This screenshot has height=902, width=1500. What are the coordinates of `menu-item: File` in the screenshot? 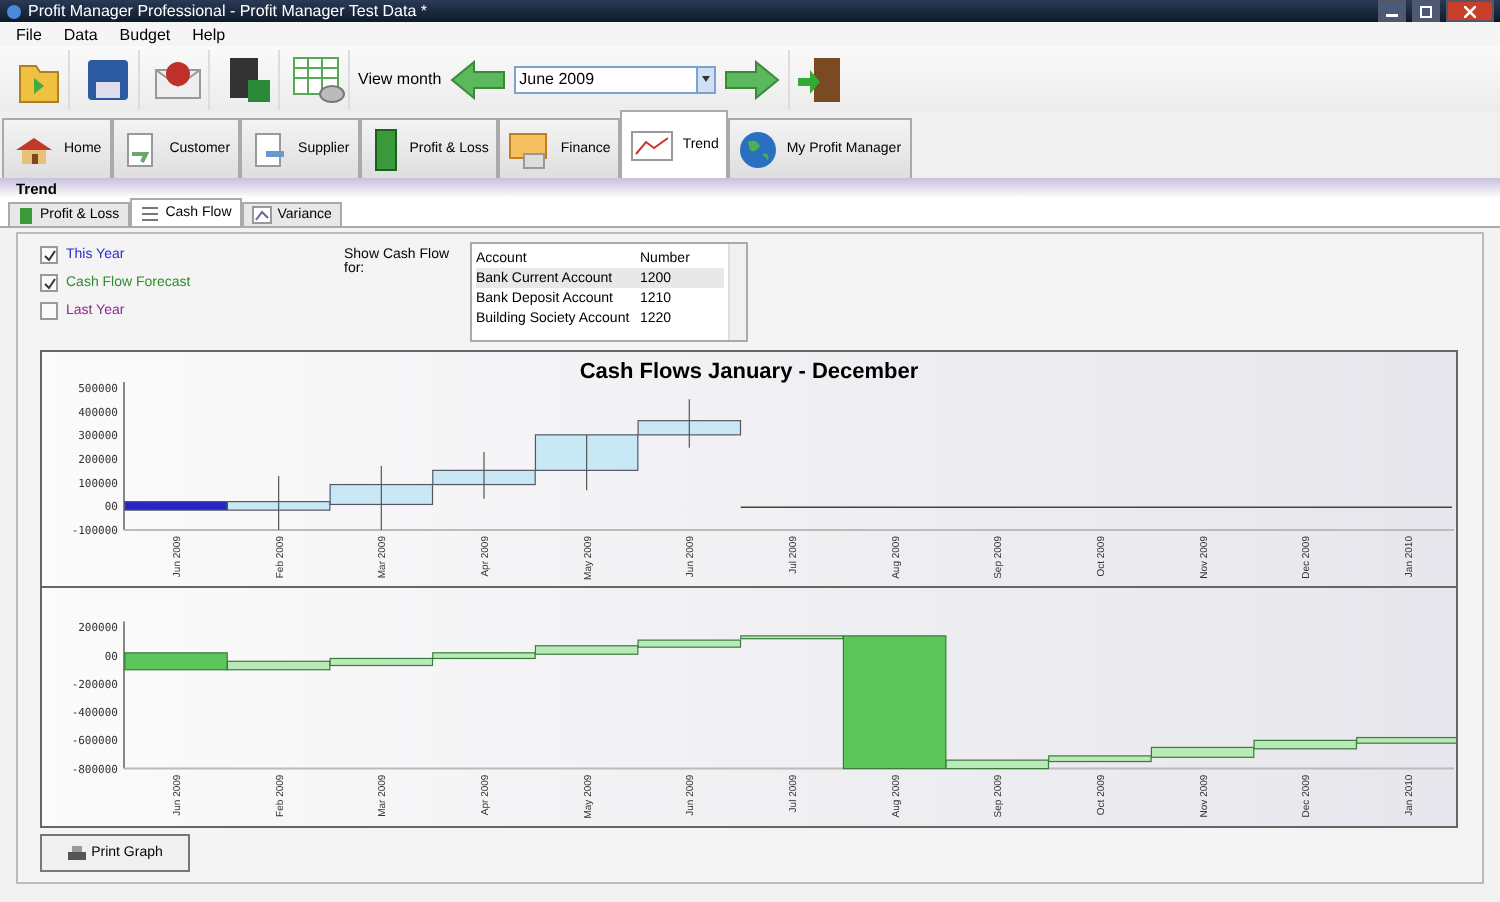 It's located at (29, 34).